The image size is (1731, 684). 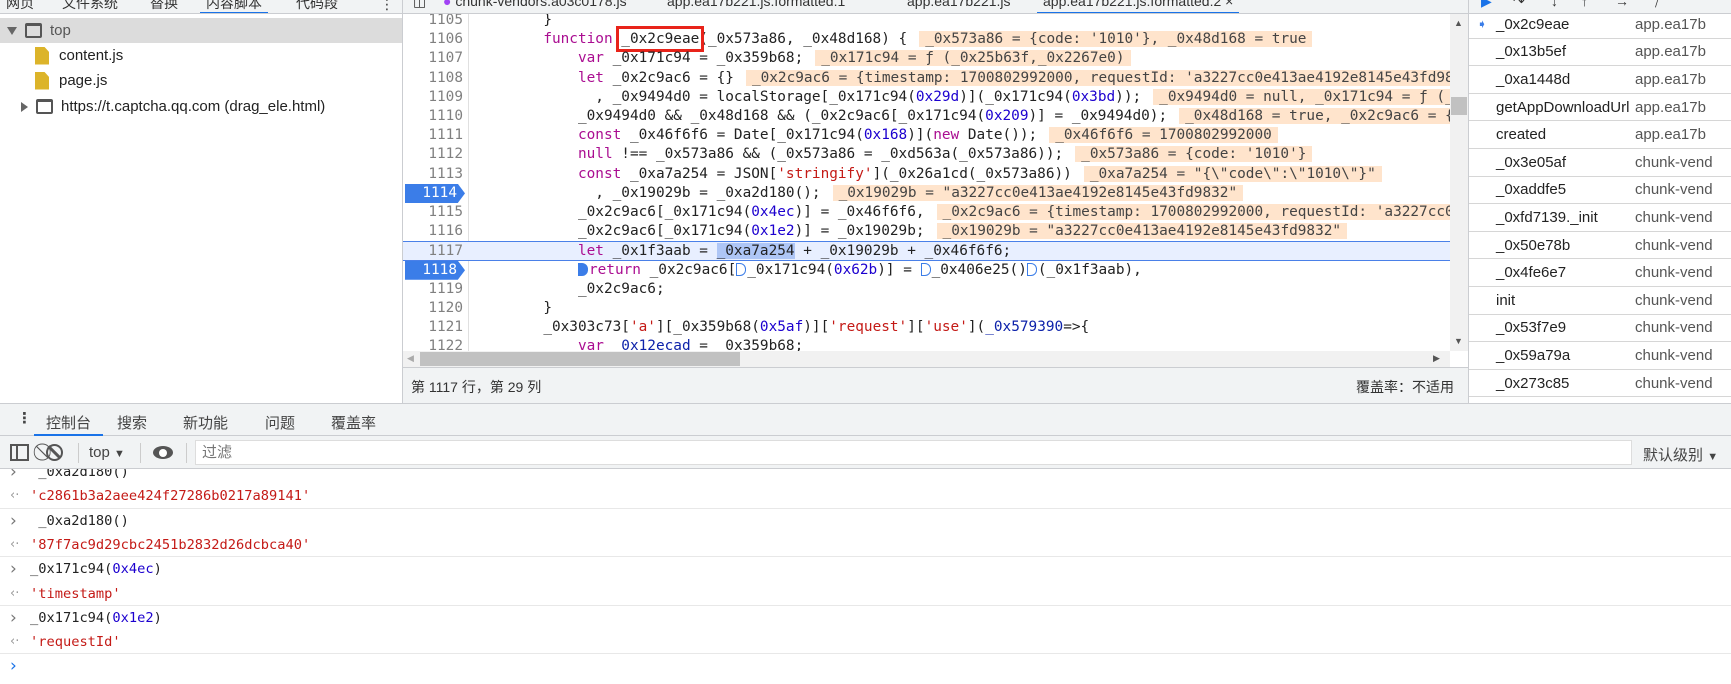 What do you see at coordinates (433, 251) in the screenshot?
I see `line-number: 1117` at bounding box center [433, 251].